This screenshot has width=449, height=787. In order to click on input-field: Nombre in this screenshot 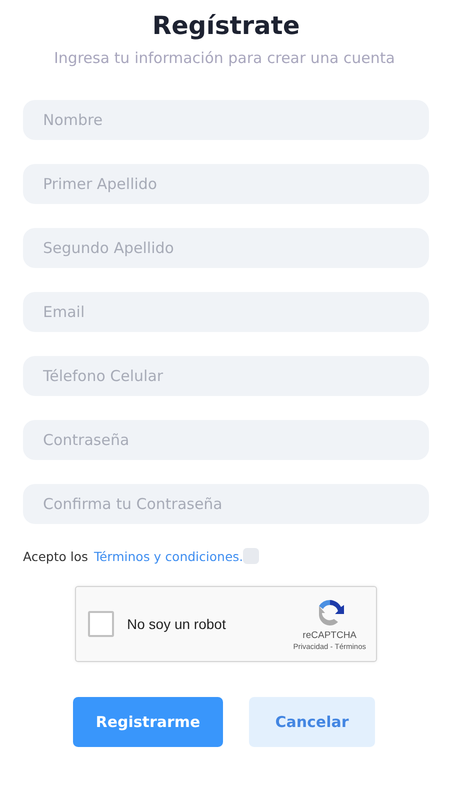, I will do `click(226, 120)`.